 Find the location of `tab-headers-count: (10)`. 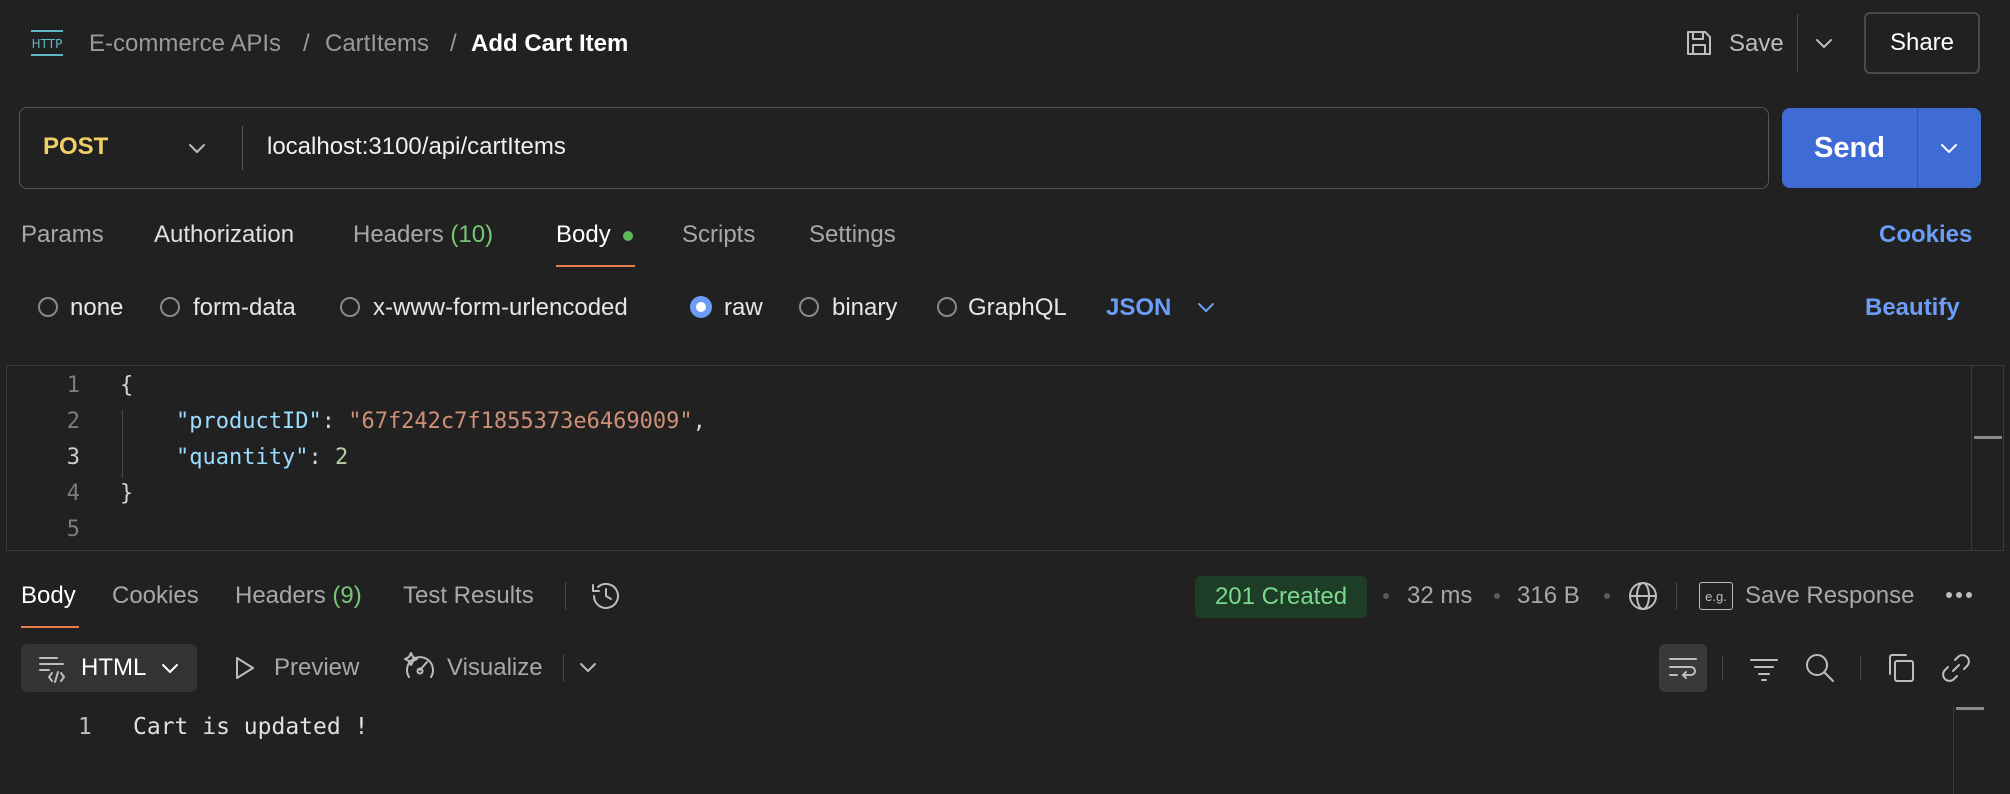

tab-headers-count: (10) is located at coordinates (472, 234).